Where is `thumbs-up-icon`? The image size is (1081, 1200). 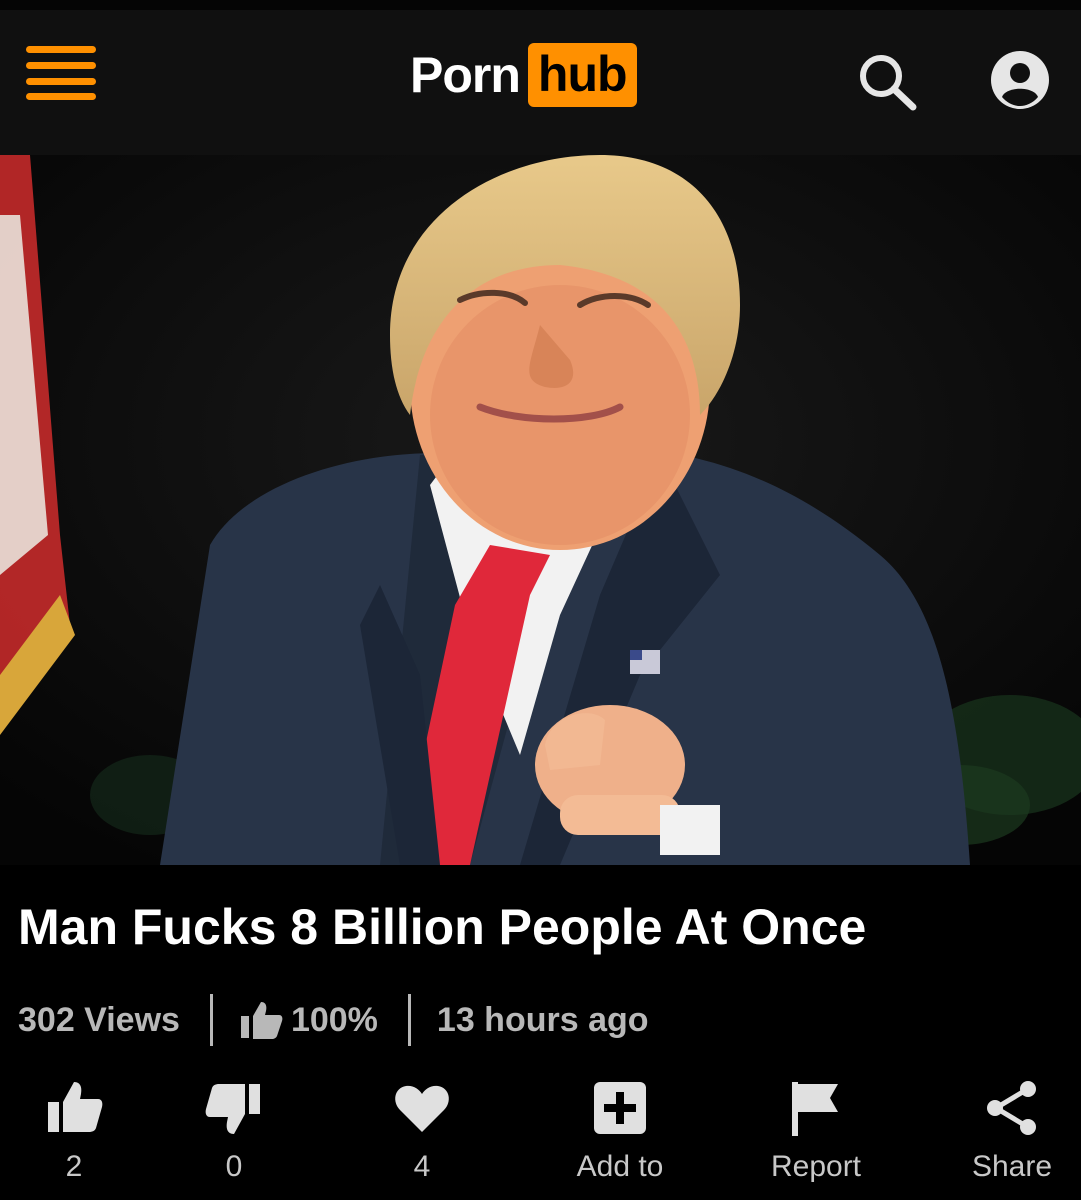
thumbs-up-icon is located at coordinates (75, 1107).